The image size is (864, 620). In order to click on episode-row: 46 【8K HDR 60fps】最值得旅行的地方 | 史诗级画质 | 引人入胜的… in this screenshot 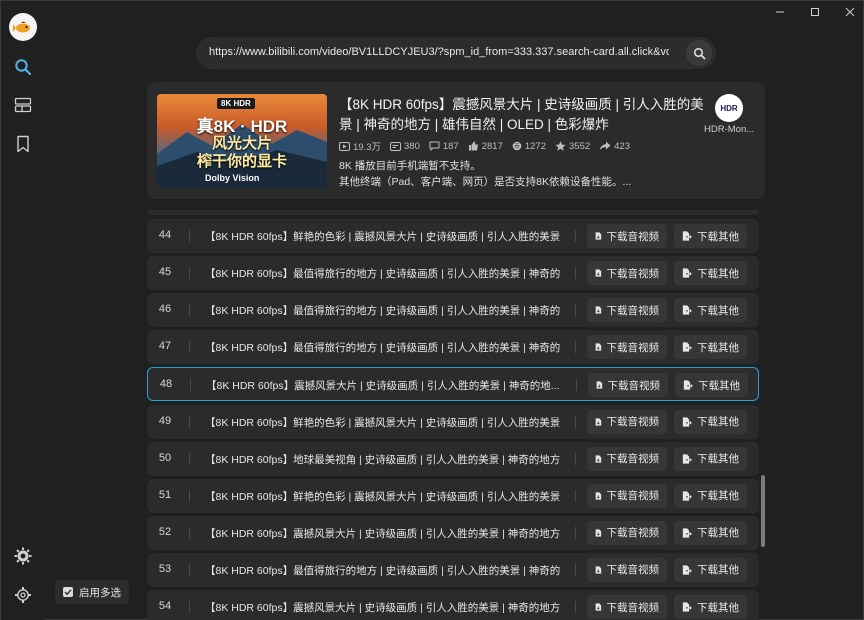, I will do `click(453, 310)`.